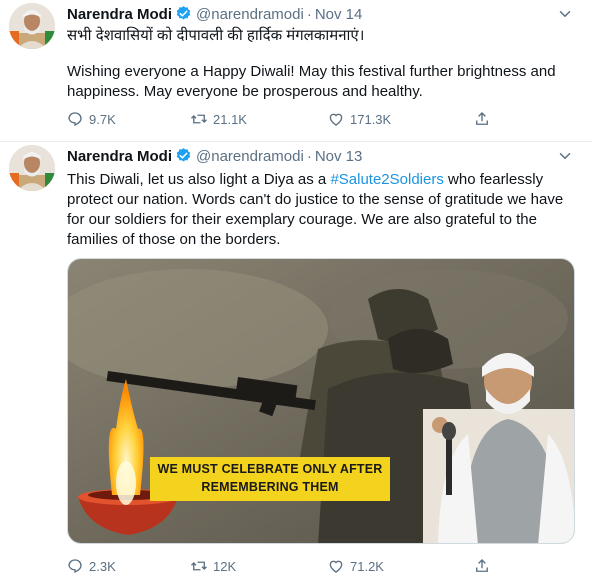  What do you see at coordinates (210, 566) in the screenshot?
I see `retweet-button: 12K` at bounding box center [210, 566].